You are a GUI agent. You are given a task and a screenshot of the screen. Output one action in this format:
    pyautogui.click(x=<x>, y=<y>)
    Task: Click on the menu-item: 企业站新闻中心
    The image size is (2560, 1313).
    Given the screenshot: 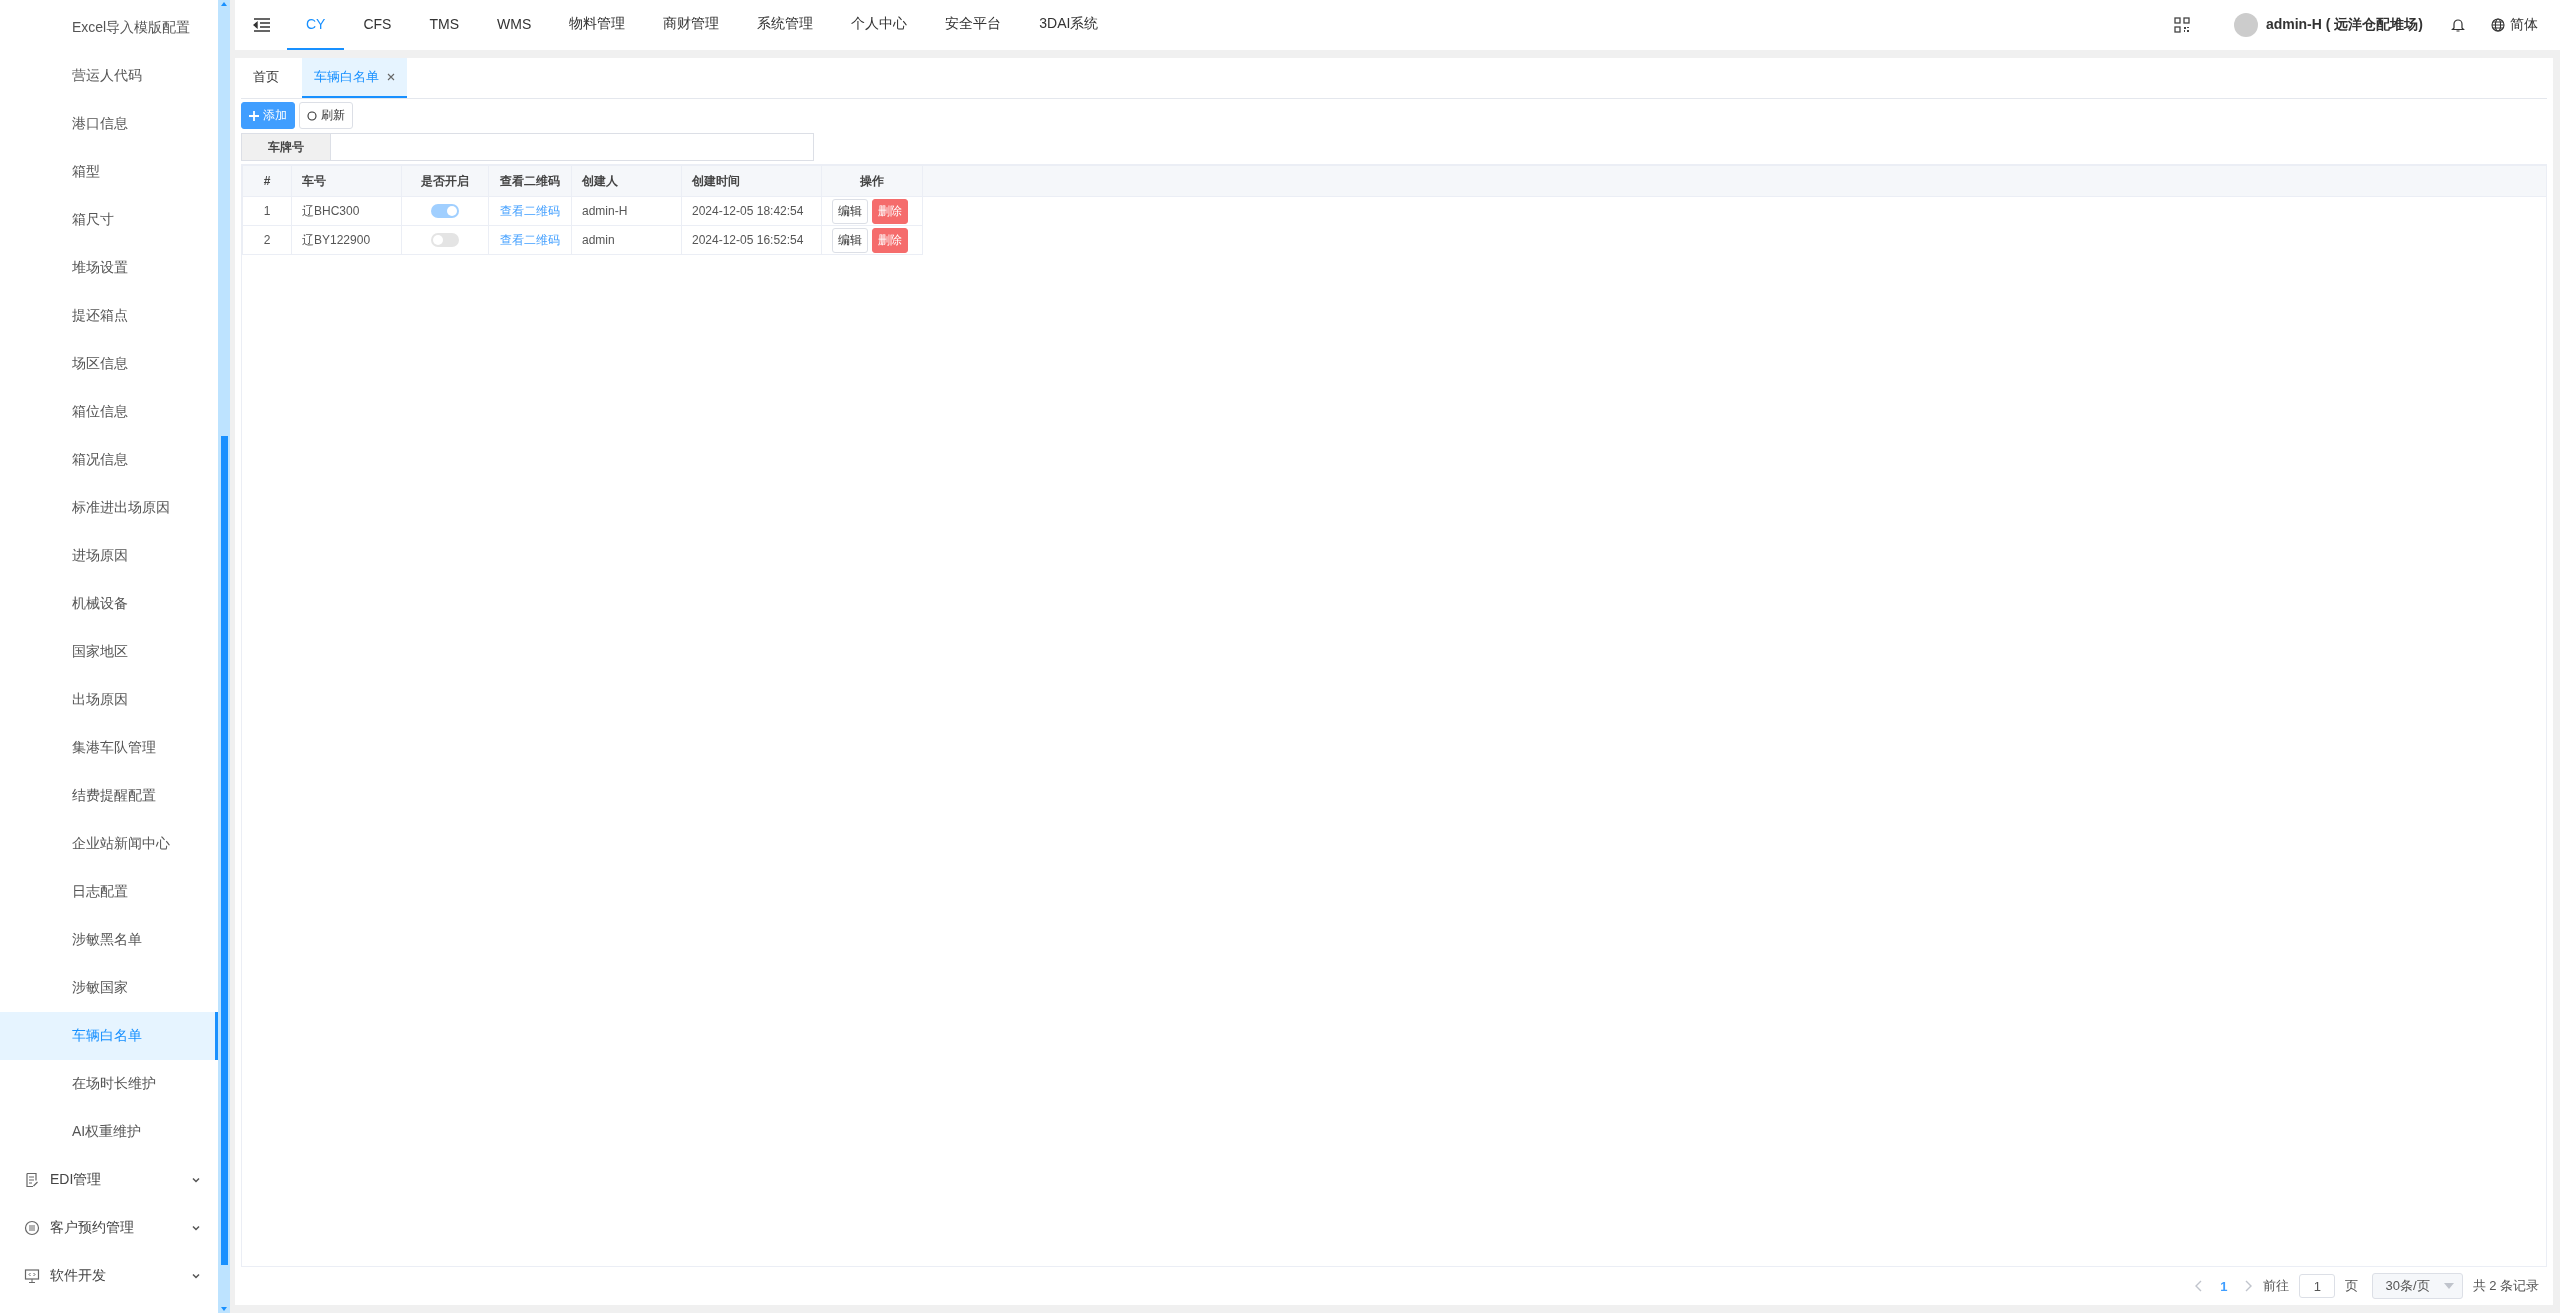 What is the action you would take?
    pyautogui.click(x=109, y=844)
    